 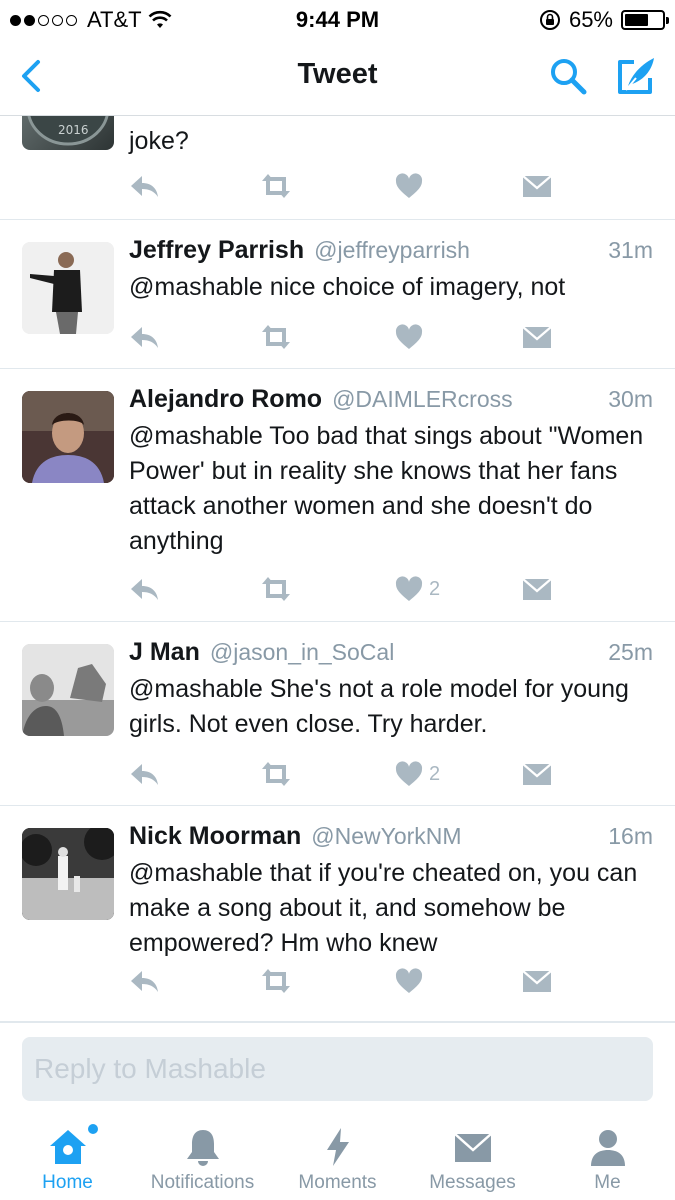 What do you see at coordinates (636, 76) in the screenshot?
I see `compose-tweet-icon` at bounding box center [636, 76].